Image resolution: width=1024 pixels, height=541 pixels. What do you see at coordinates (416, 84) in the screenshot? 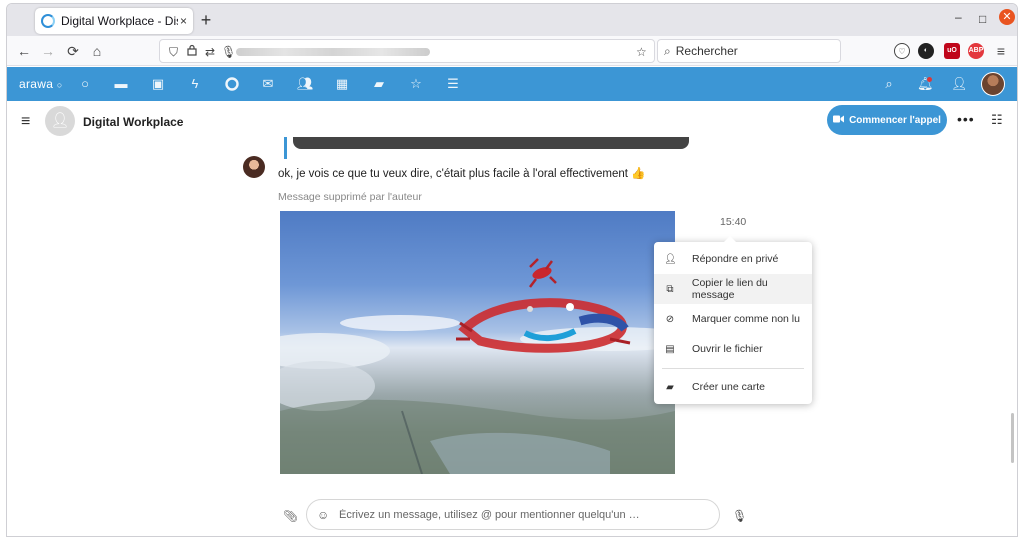
I see `star-app-icon: ☆` at bounding box center [416, 84].